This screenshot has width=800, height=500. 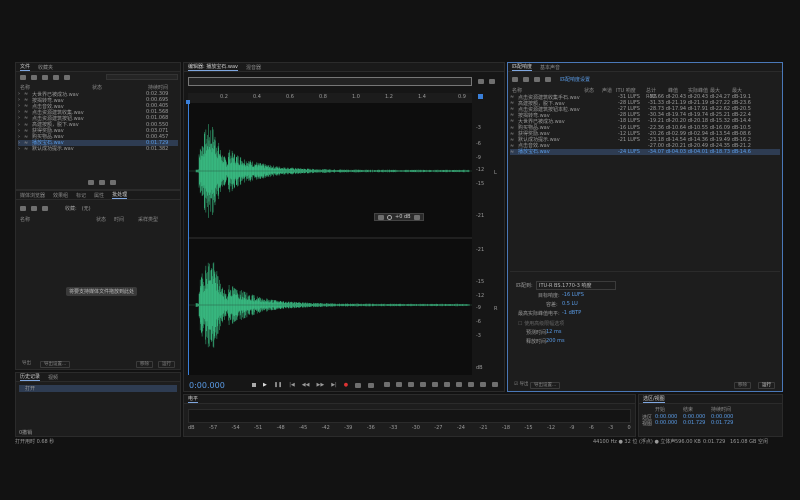 I want to click on tab-editor: 编辑器: 播放宝石.wav, so click(x=213, y=67).